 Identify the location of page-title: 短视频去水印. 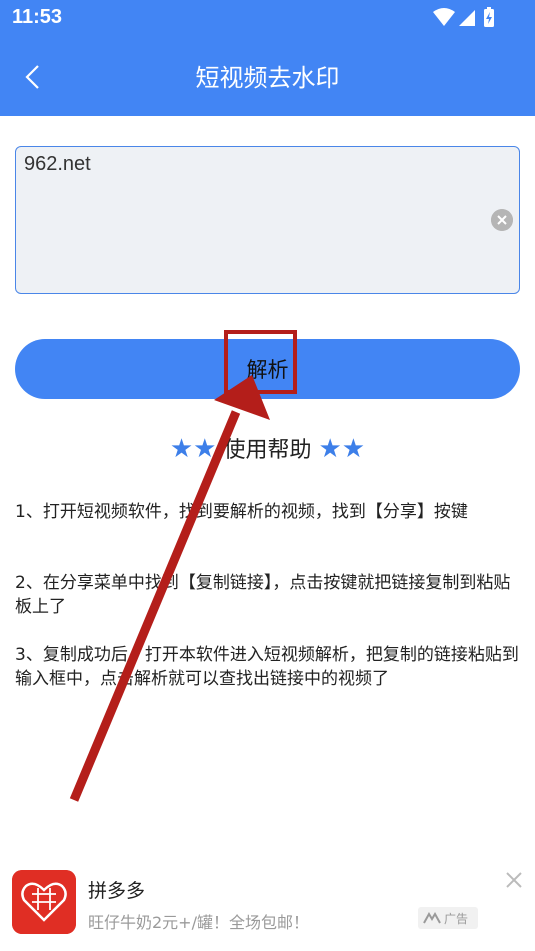
(267, 78).